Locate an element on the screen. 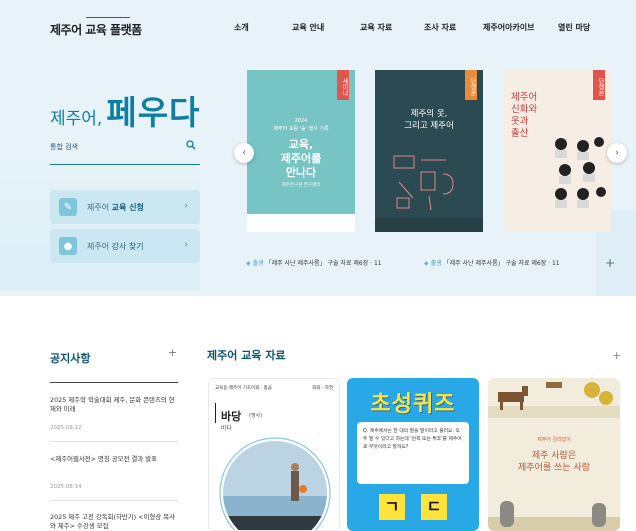  education-apply-button: ✎ 제주어 교육 신청 › is located at coordinates (125, 207).